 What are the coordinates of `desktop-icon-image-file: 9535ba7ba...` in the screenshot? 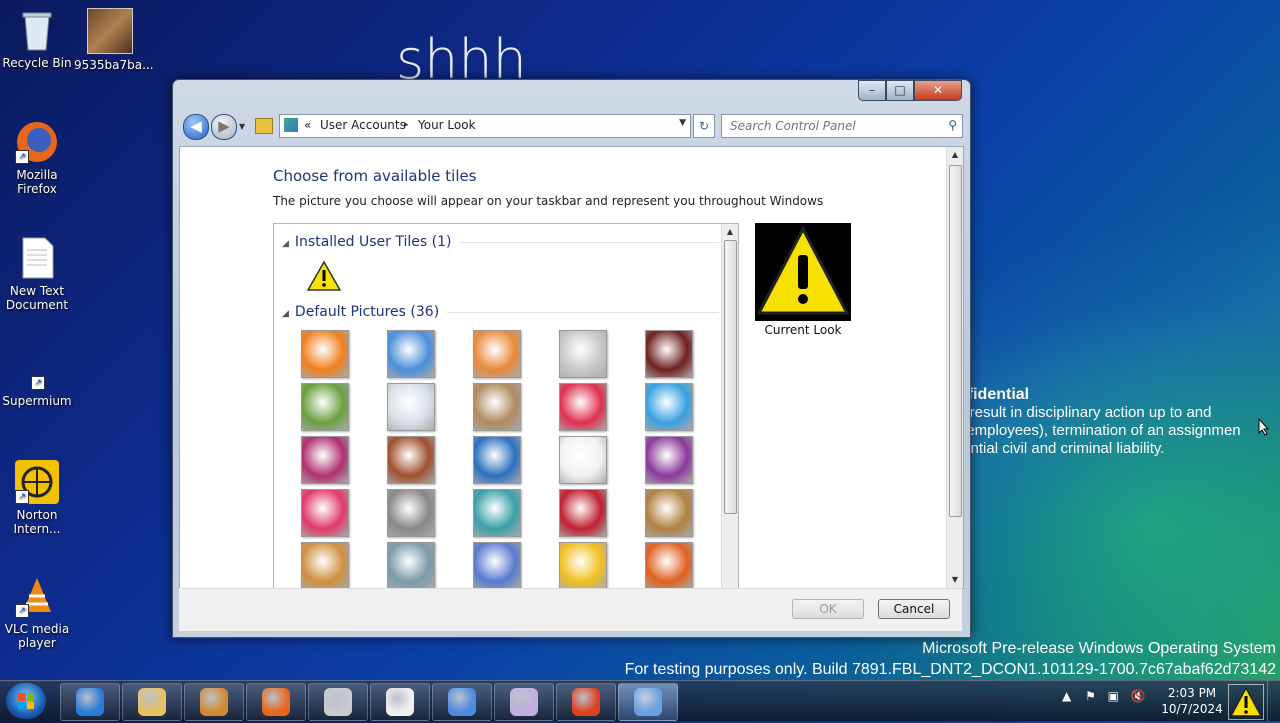 It's located at (114, 40).